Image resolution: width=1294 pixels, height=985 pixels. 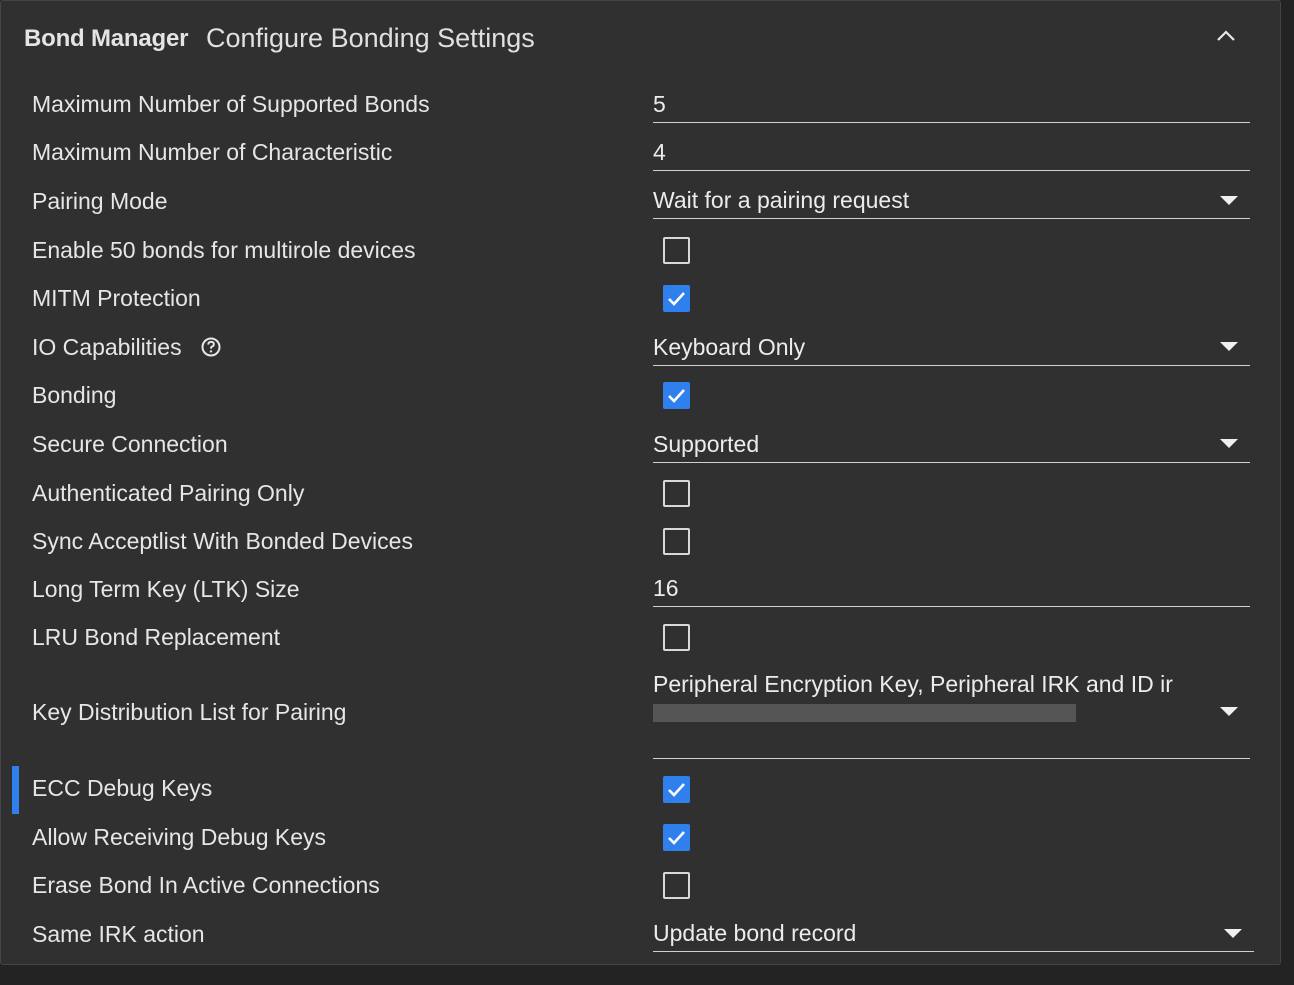 What do you see at coordinates (951, 348) in the screenshot?
I see `io-capabilities-select: Keyboard Only` at bounding box center [951, 348].